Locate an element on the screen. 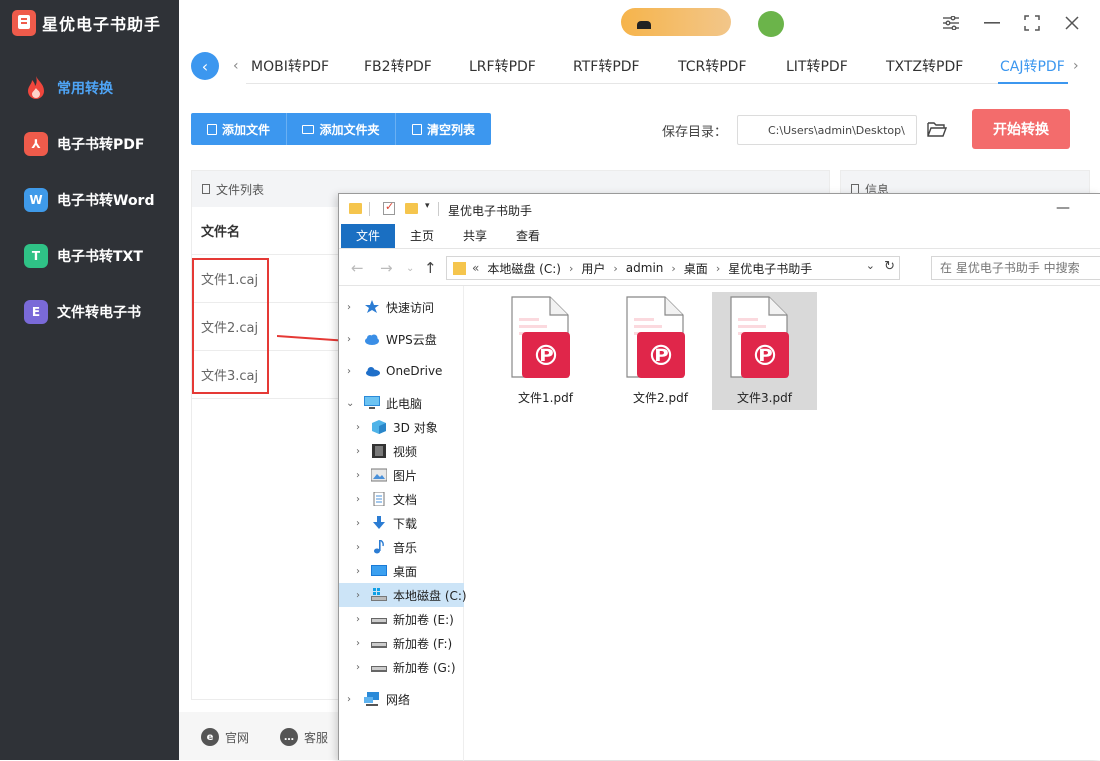 The height and width of the screenshot is (761, 1100). sidebar-item-common: 常用转换 is located at coordinates (89, 88).